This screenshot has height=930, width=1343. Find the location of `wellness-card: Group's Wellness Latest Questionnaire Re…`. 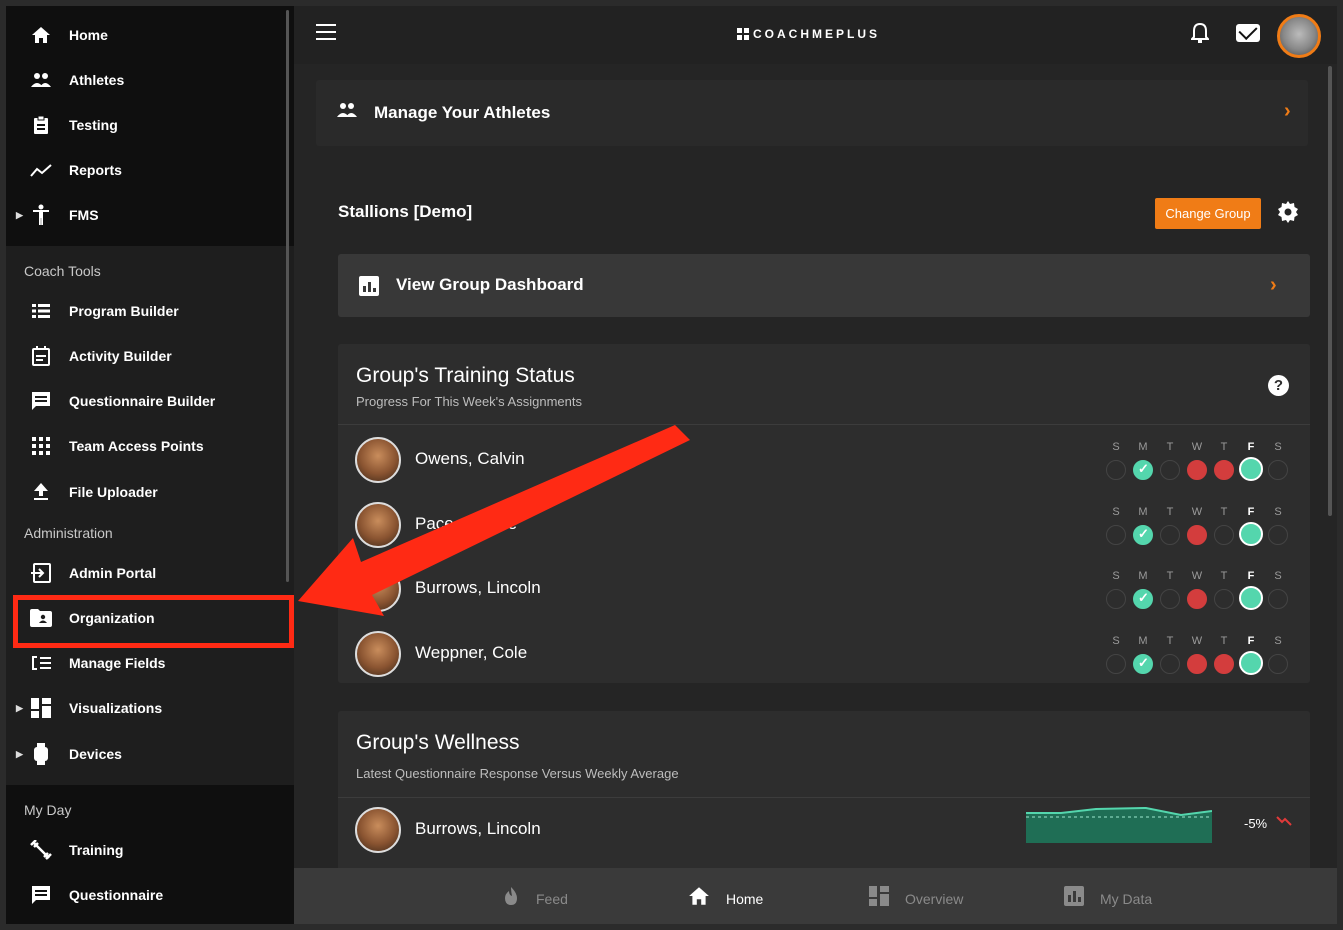

wellness-card: Group's Wellness Latest Questionnaire Re… is located at coordinates (824, 791).